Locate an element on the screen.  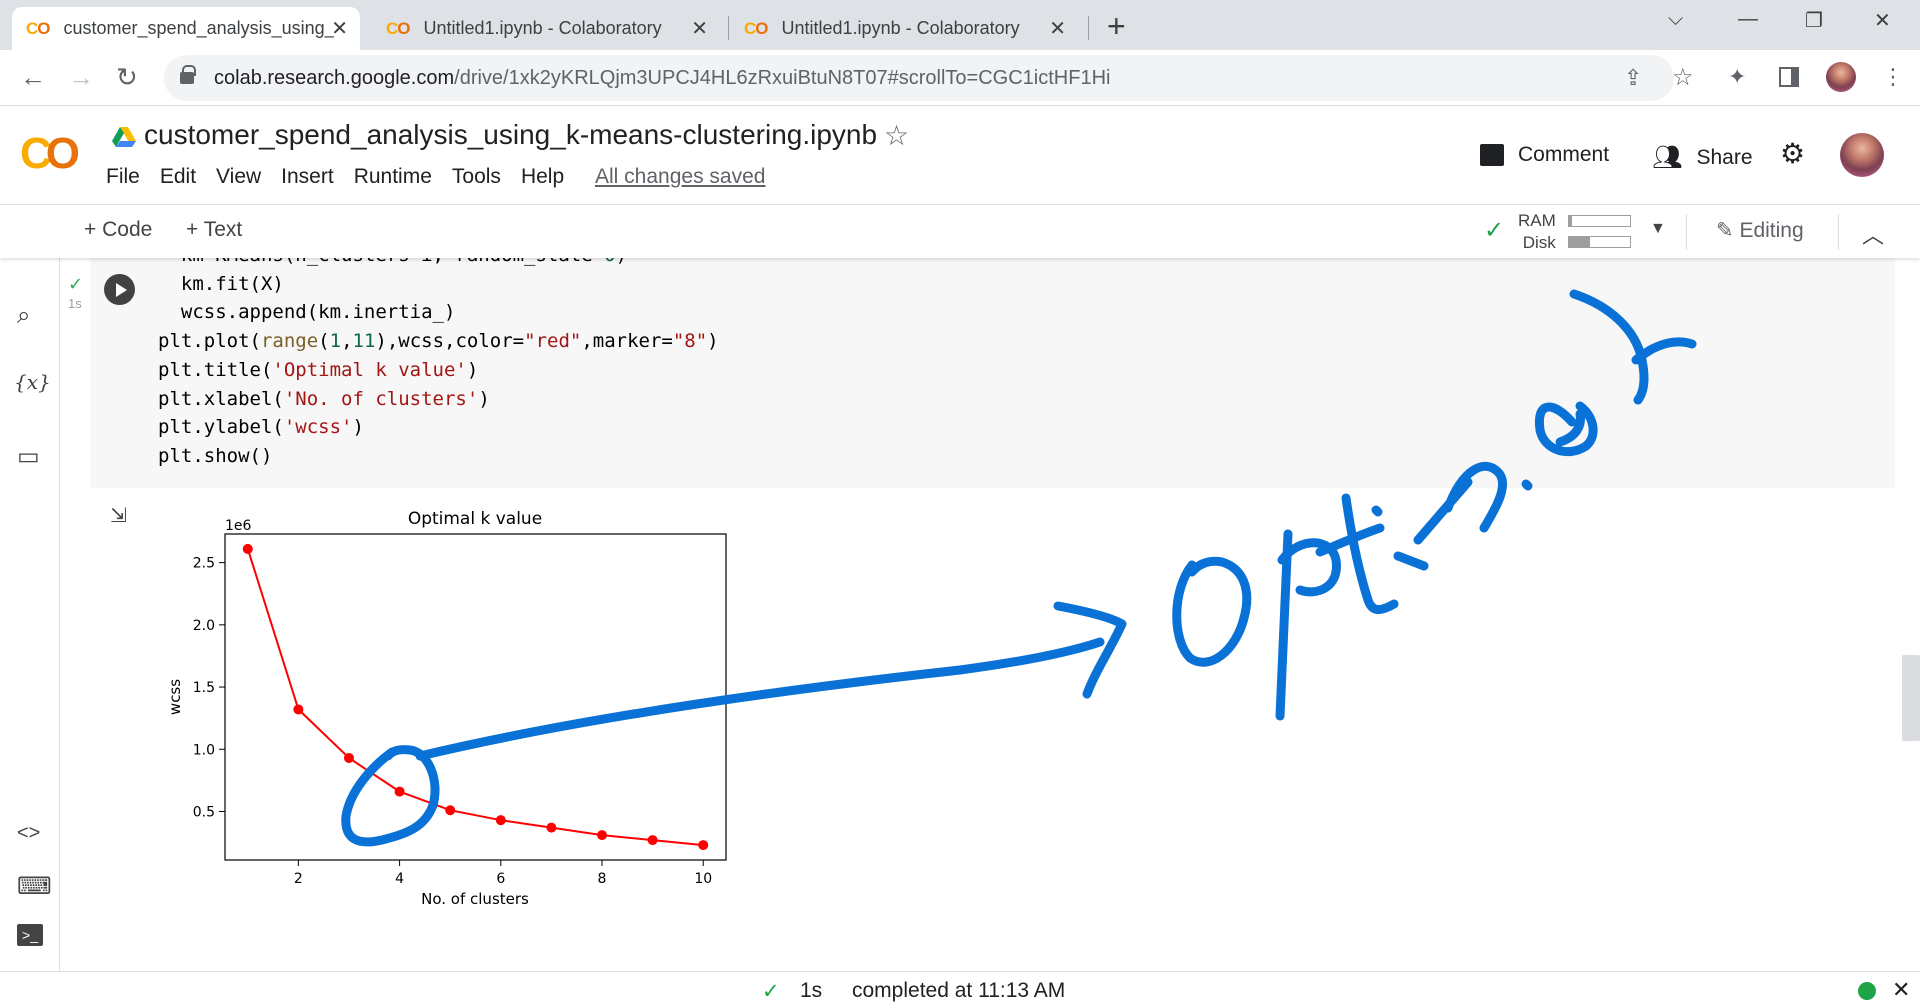
share-label: Share is located at coordinates (1724, 157).